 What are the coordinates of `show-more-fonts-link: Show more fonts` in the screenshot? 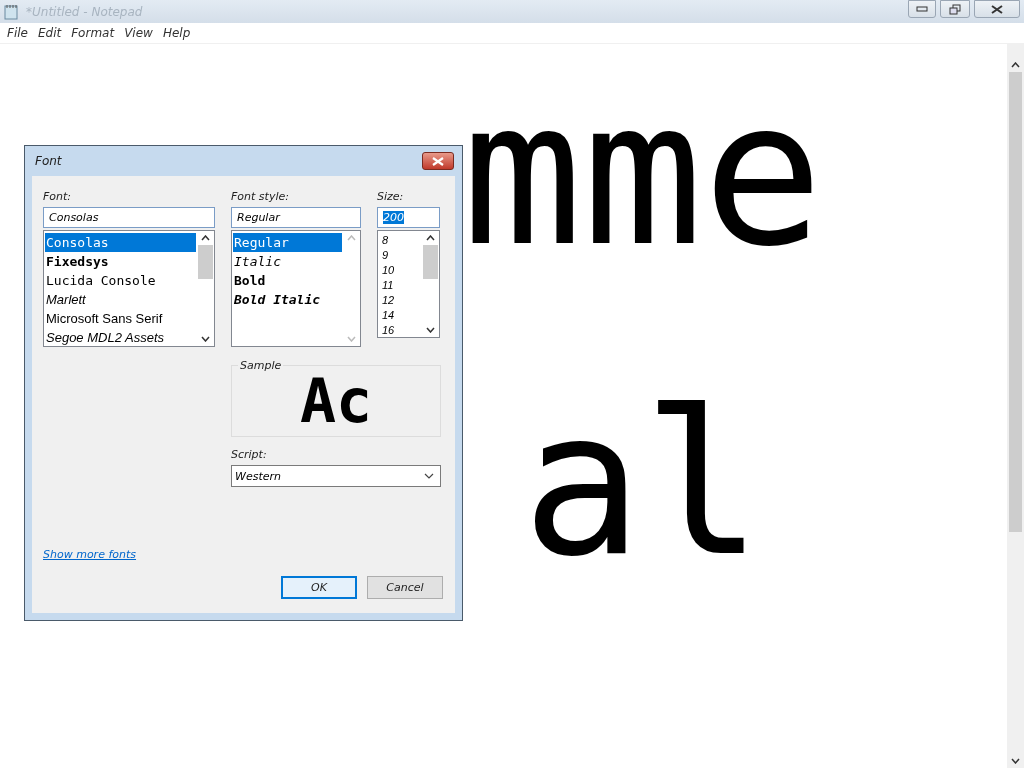 It's located at (90, 554).